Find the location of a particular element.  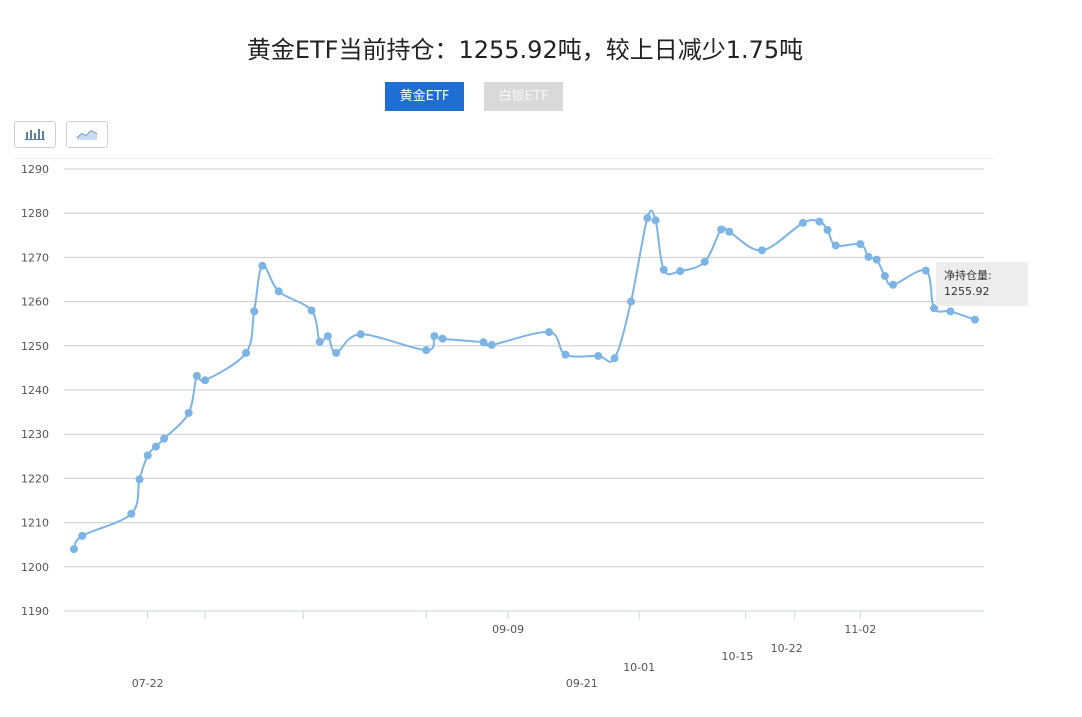

x-tick-label: 10-22 is located at coordinates (787, 648).